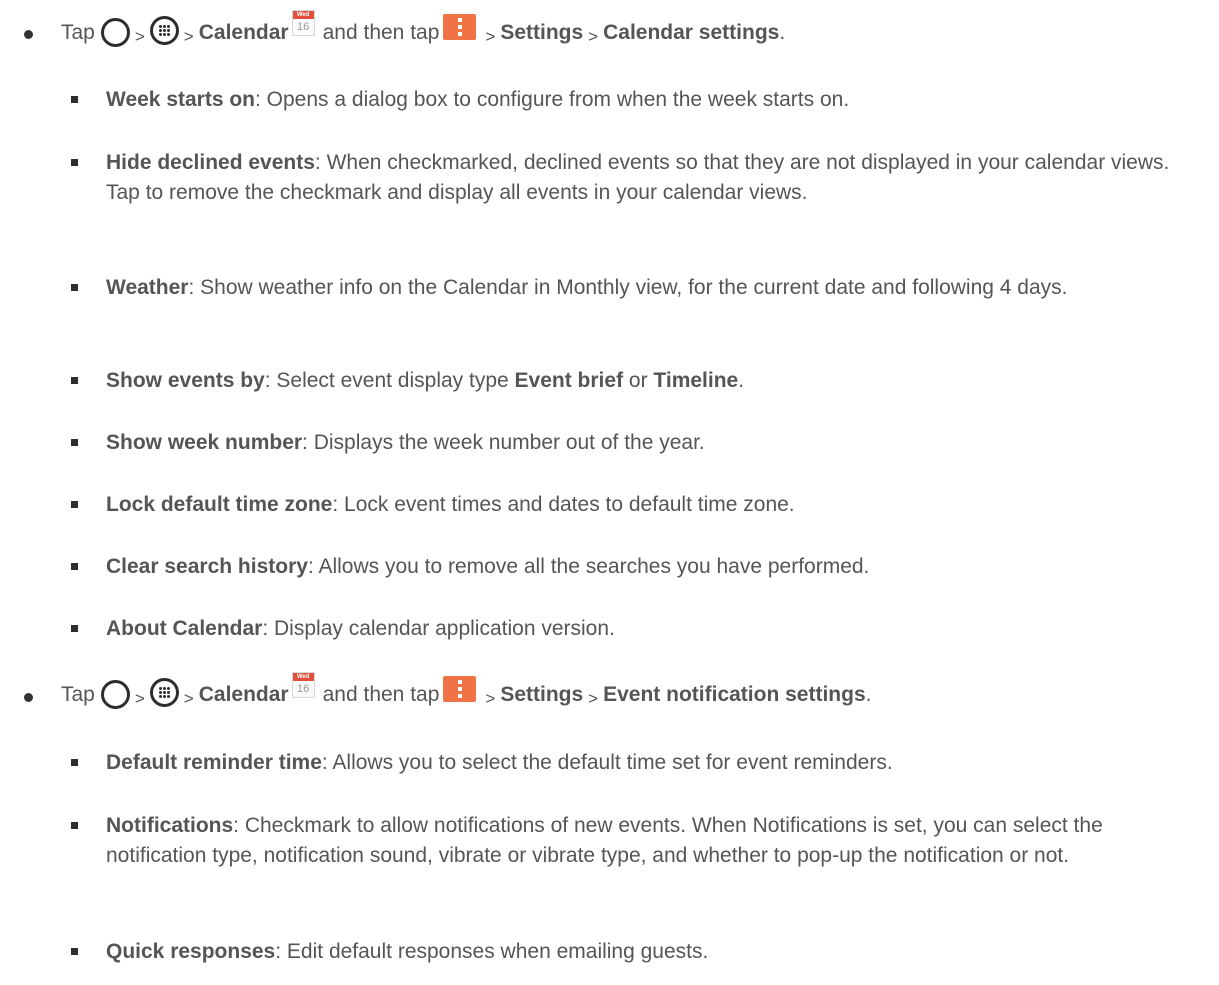 The height and width of the screenshot is (985, 1219). What do you see at coordinates (180, 99) in the screenshot?
I see `item-term: Week starts on` at bounding box center [180, 99].